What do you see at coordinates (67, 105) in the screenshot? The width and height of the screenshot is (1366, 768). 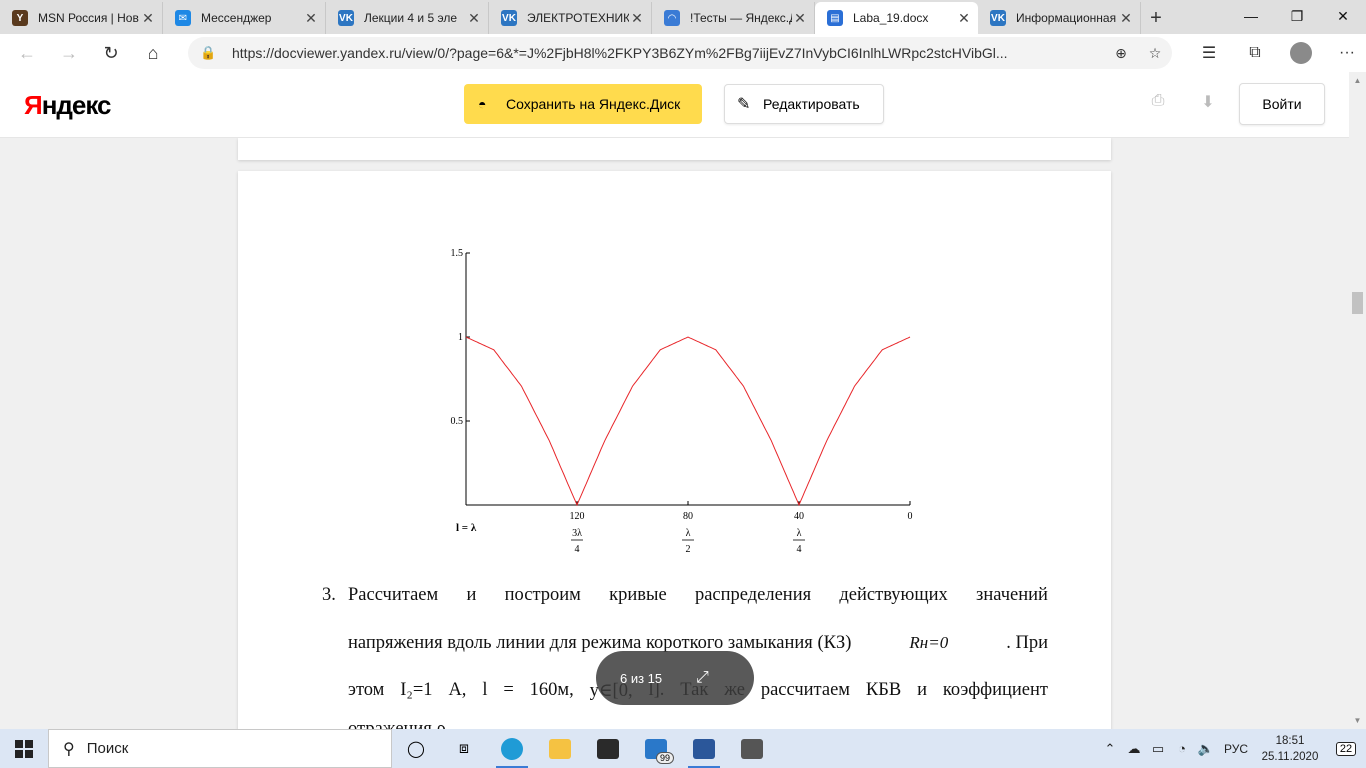 I see `yandex-logo: Яндекс` at bounding box center [67, 105].